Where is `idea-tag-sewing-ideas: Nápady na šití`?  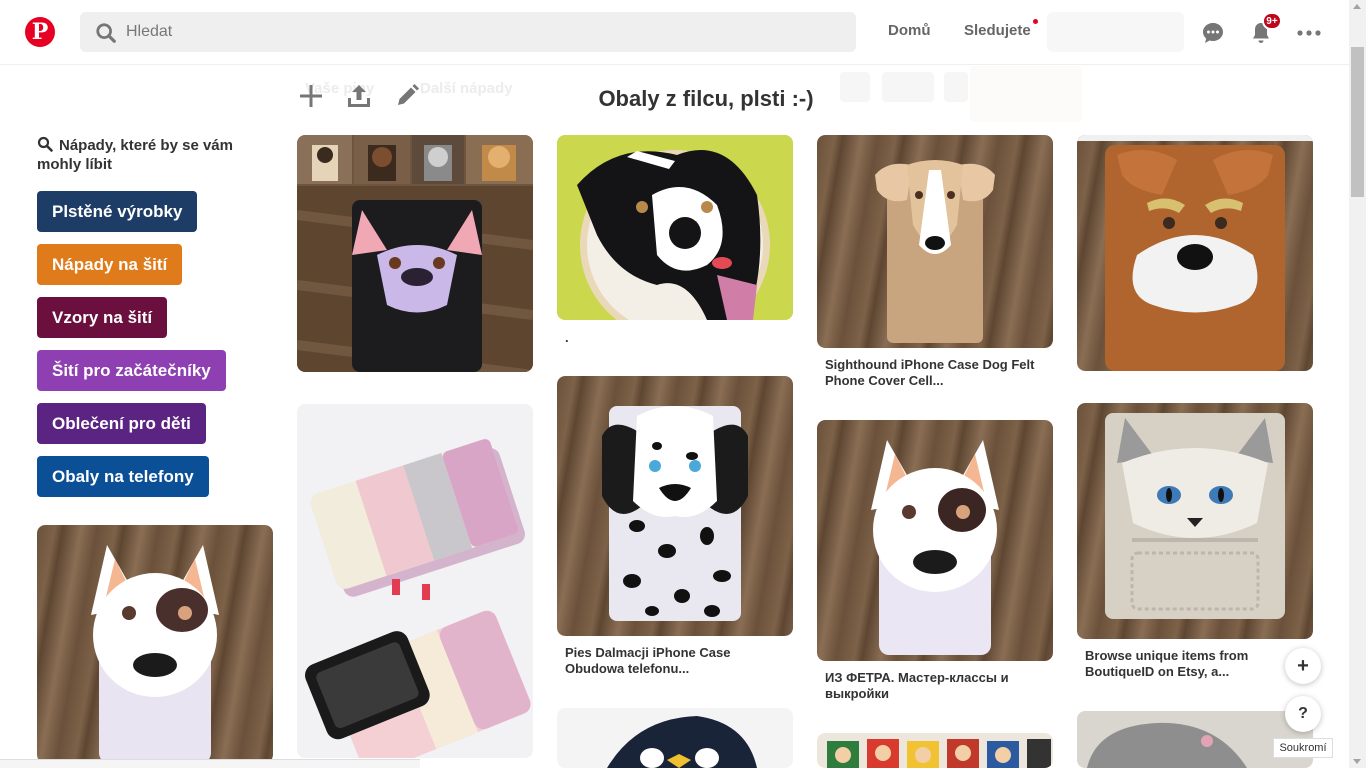 idea-tag-sewing-ideas: Nápady na šití is located at coordinates (110, 264).